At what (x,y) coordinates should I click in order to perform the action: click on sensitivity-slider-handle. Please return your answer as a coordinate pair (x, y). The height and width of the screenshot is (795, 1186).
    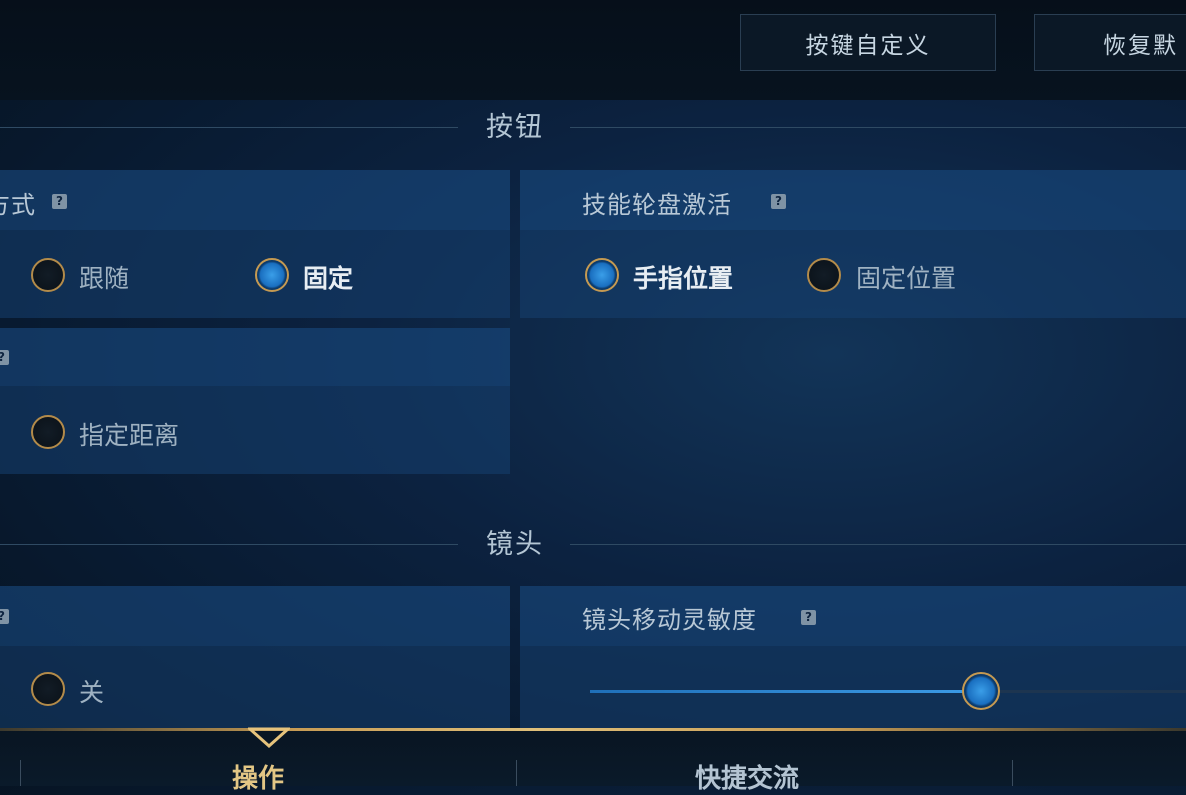
    Looking at the image, I should click on (981, 691).